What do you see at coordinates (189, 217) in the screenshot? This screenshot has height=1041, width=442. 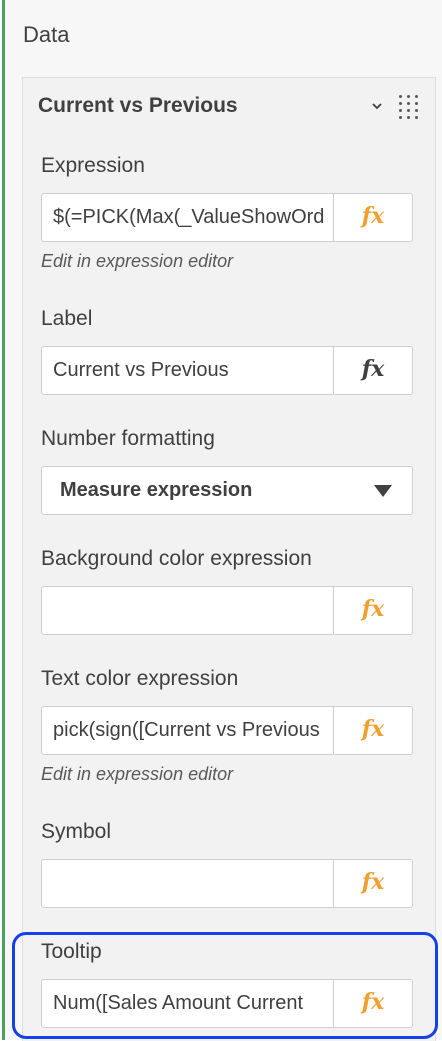 I see `expression-input: $(=PICK(Max(_ValueShowOrder),` at bounding box center [189, 217].